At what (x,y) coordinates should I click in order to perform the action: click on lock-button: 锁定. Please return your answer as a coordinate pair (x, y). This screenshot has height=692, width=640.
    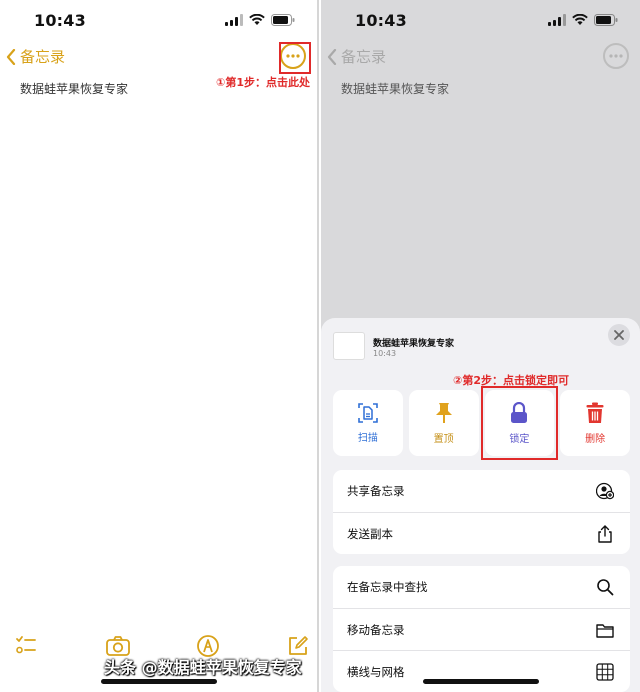
    Looking at the image, I should click on (519, 423).